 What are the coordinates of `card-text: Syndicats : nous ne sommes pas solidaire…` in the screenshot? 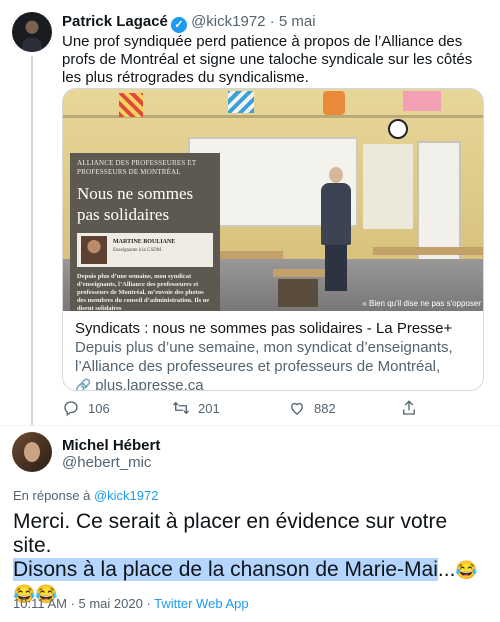 It's located at (273, 351).